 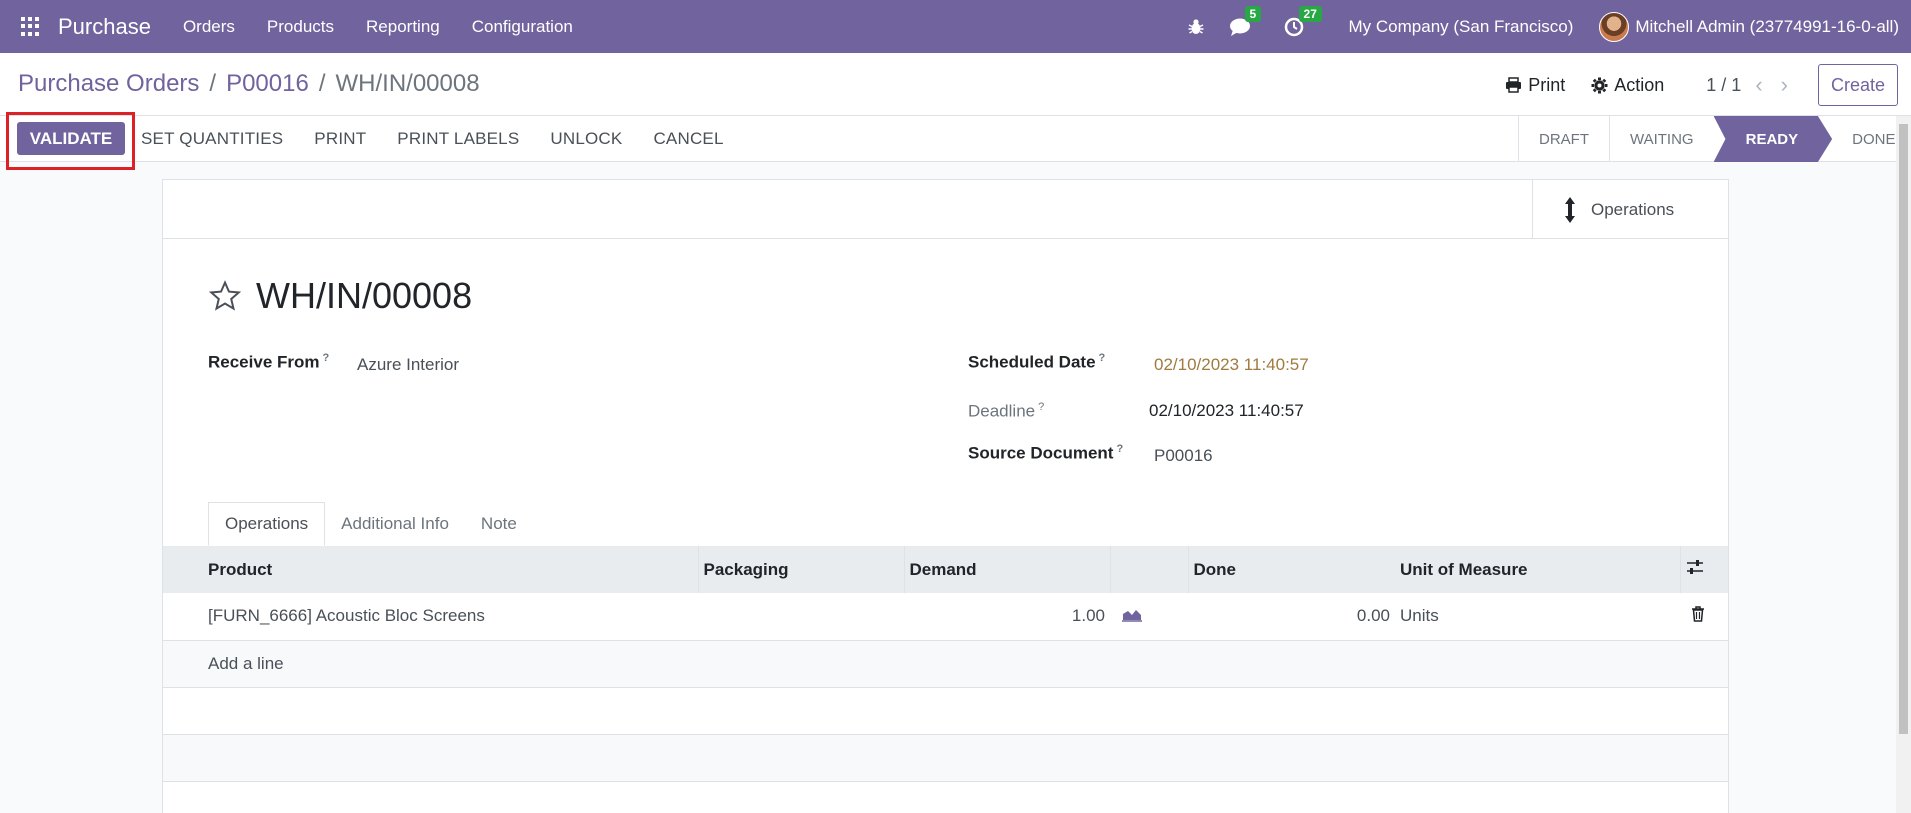 I want to click on messages-count-badge: 5, so click(x=1253, y=13).